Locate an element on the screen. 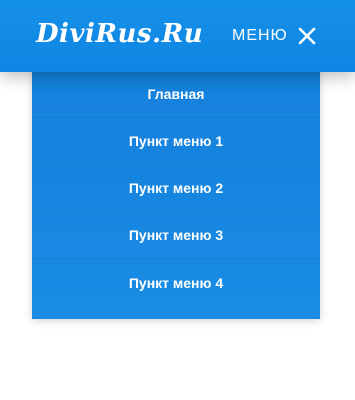 Image resolution: width=355 pixels, height=400 pixels. menu-label: МЕНЮ is located at coordinates (260, 35).